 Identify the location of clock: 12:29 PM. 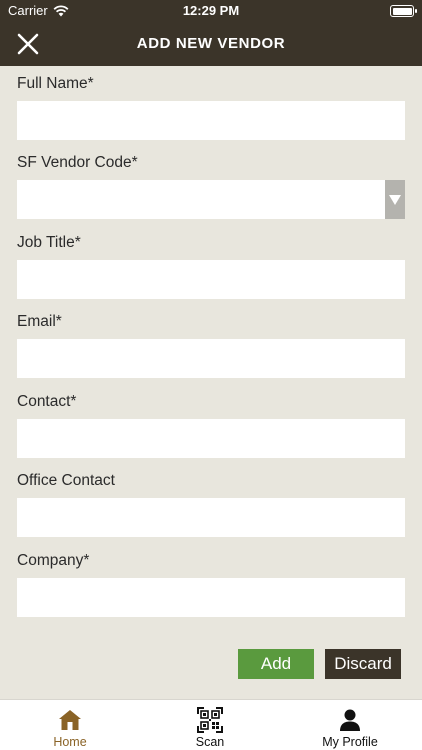
(211, 10).